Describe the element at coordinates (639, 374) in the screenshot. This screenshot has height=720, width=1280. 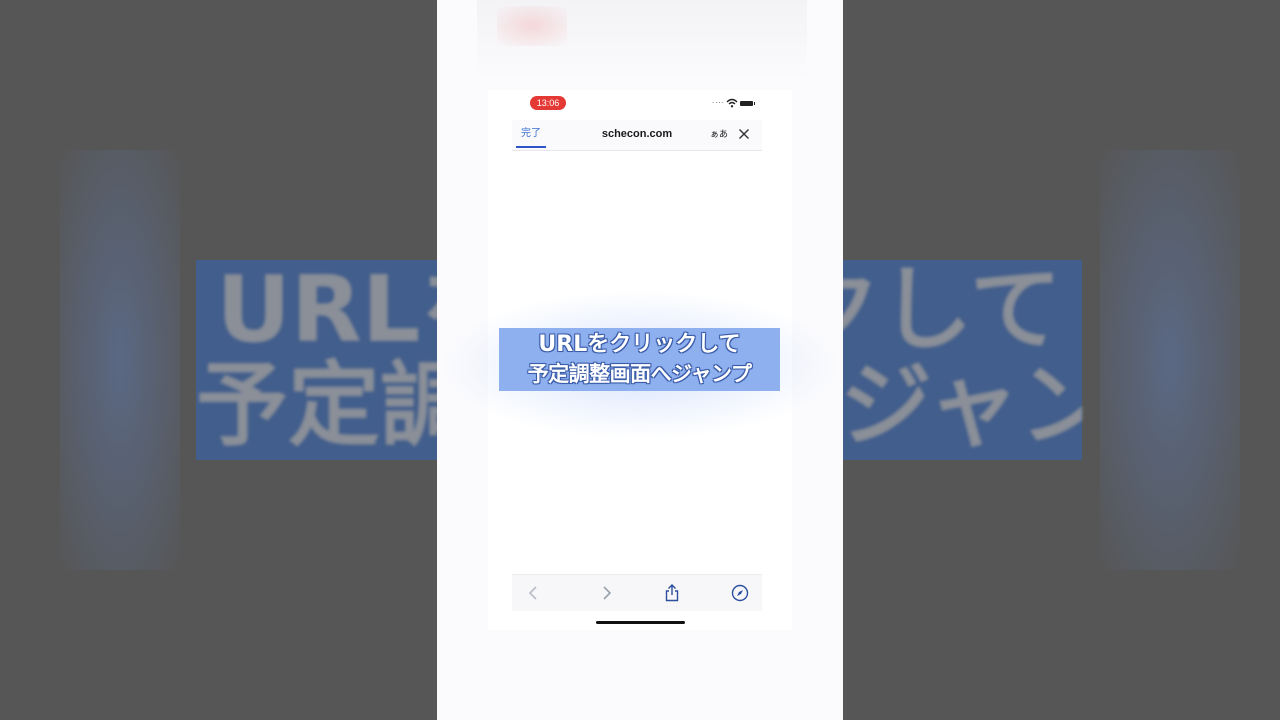
I see `caption-line2: 予定調整画面へジャンプ` at that location.